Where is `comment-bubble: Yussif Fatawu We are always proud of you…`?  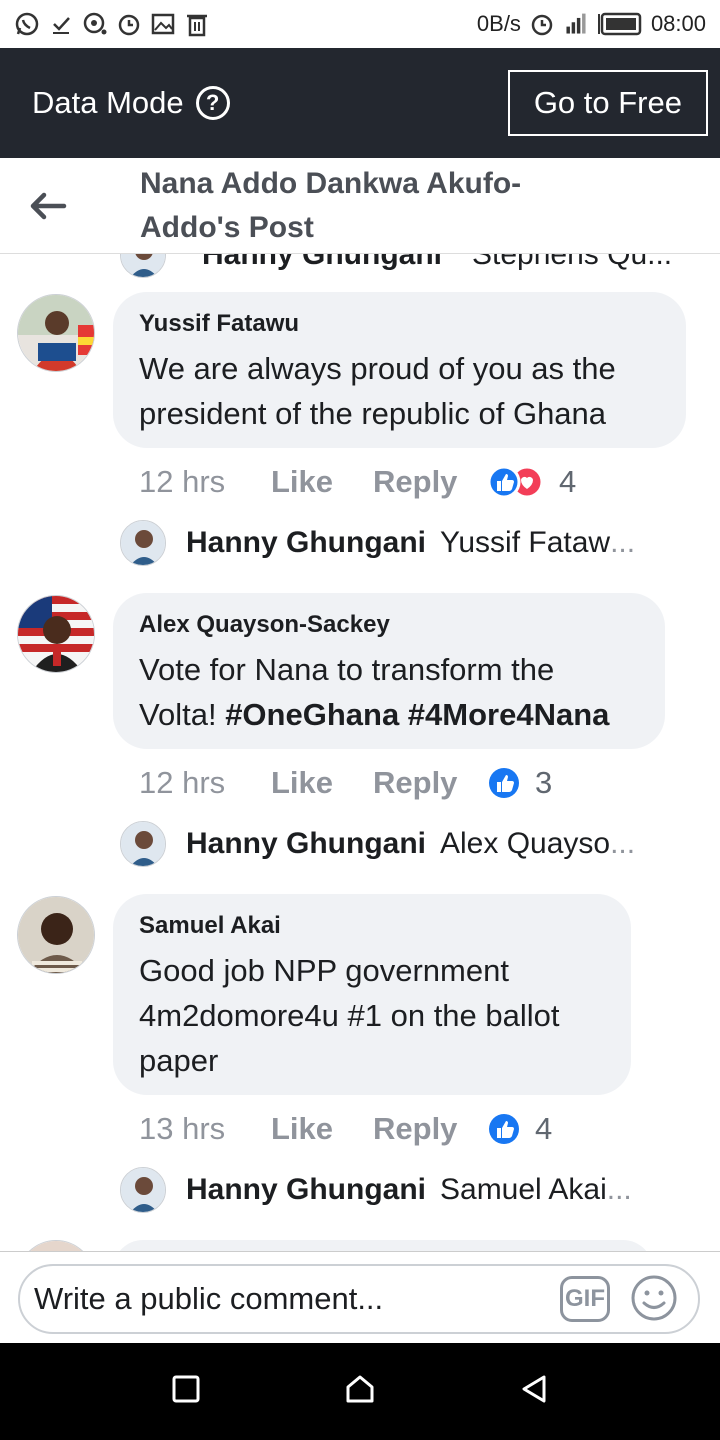
comment-bubble: Yussif Fatawu We are always proud of you… is located at coordinates (399, 370).